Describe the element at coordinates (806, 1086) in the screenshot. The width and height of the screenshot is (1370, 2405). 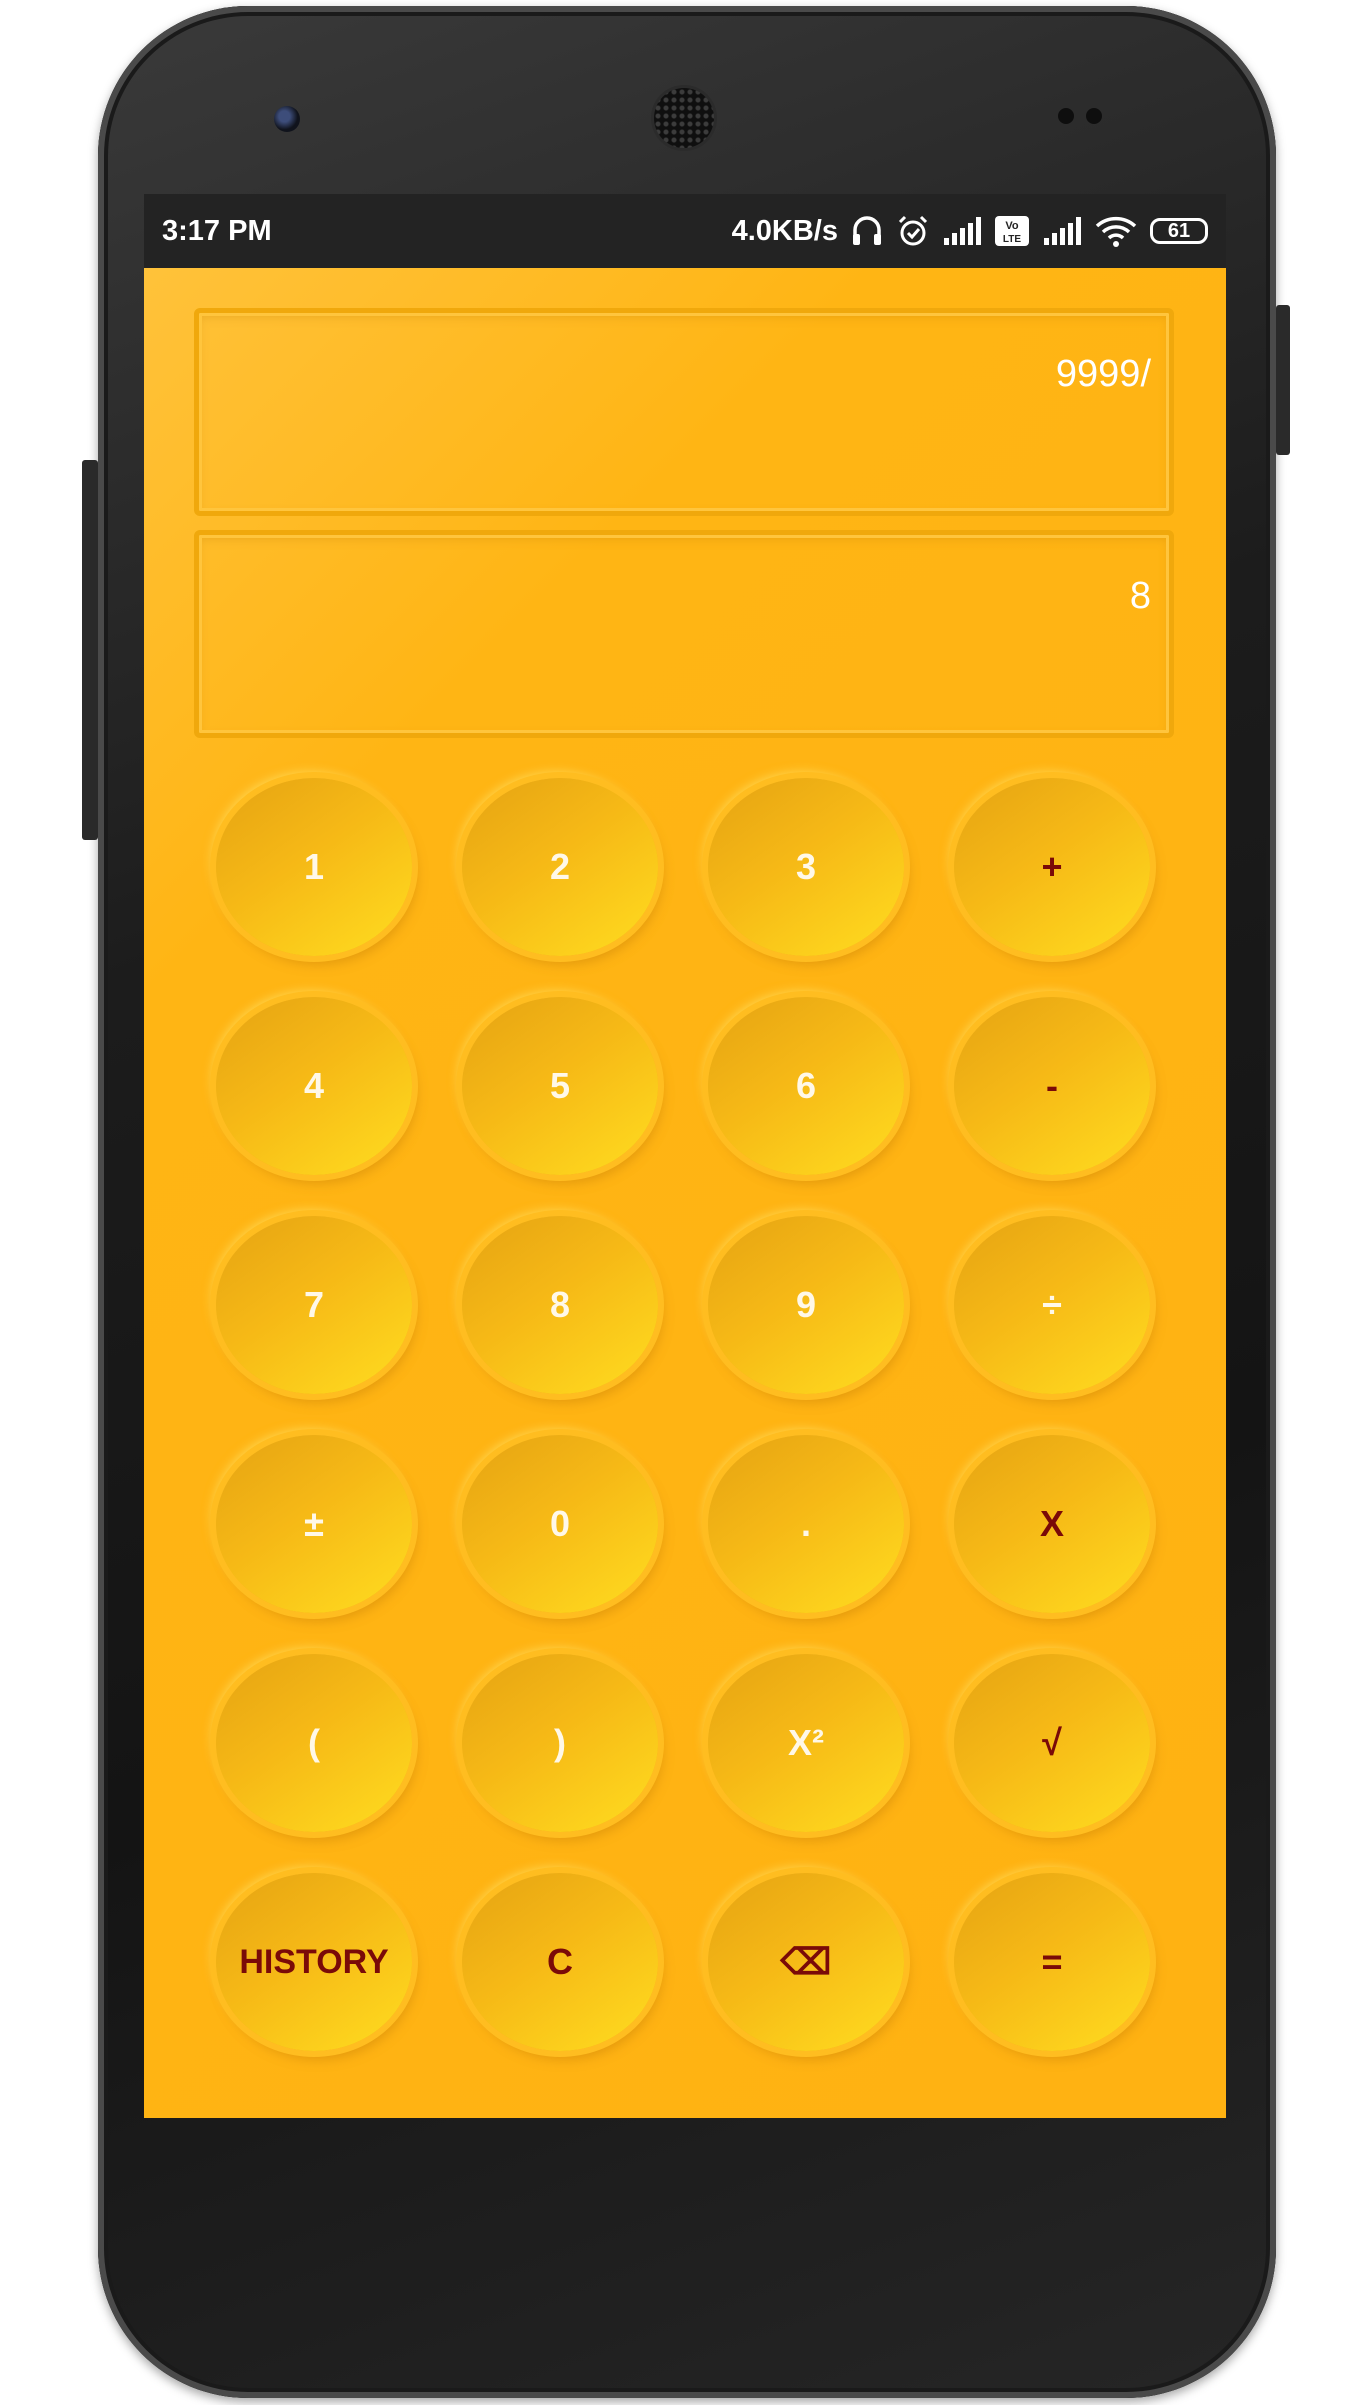
I see `key-6: 6` at that location.